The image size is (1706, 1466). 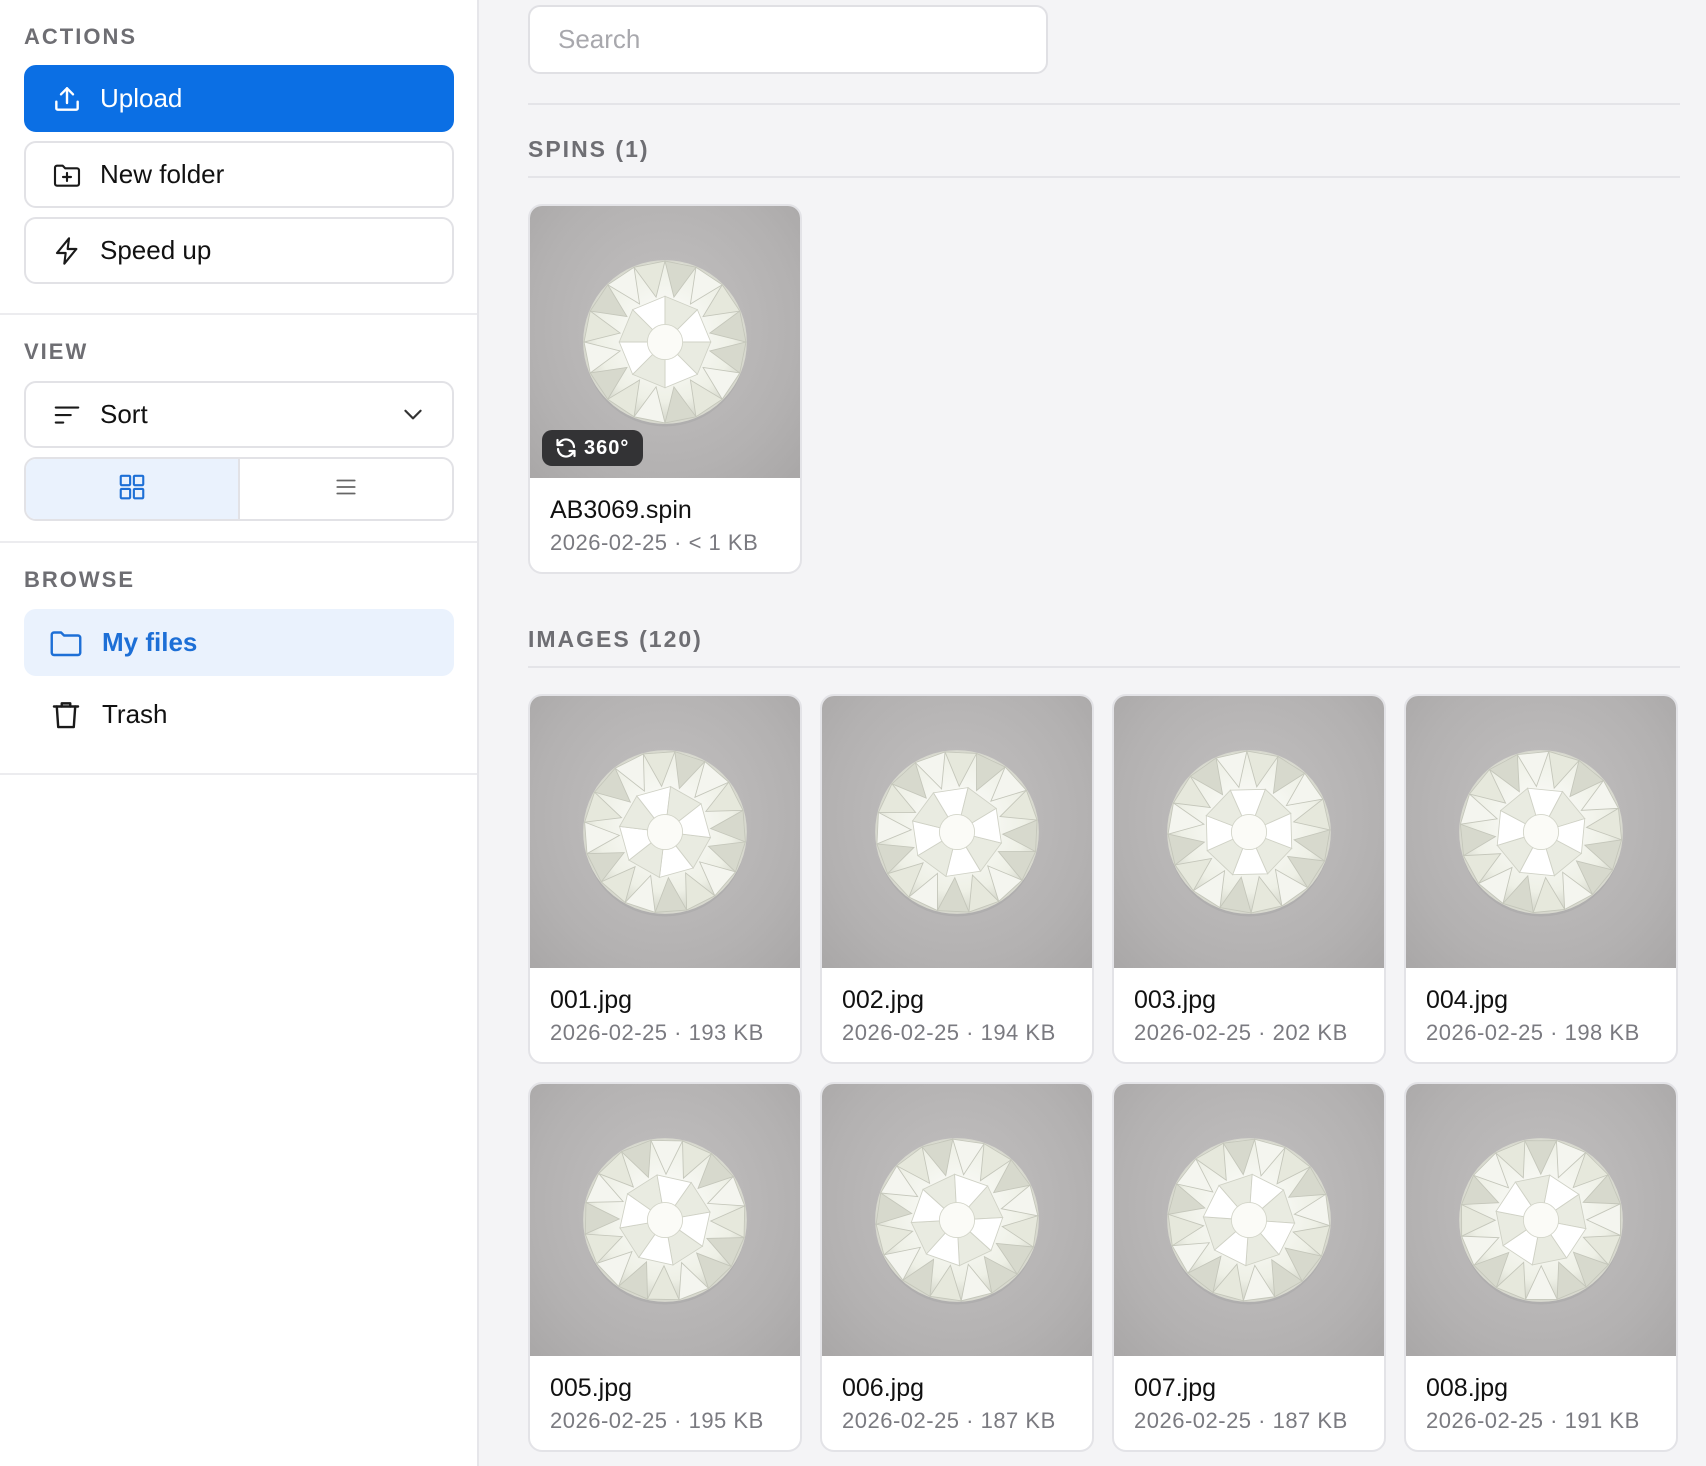 What do you see at coordinates (883, 1388) in the screenshot?
I see `card-name: 006.jpg` at bounding box center [883, 1388].